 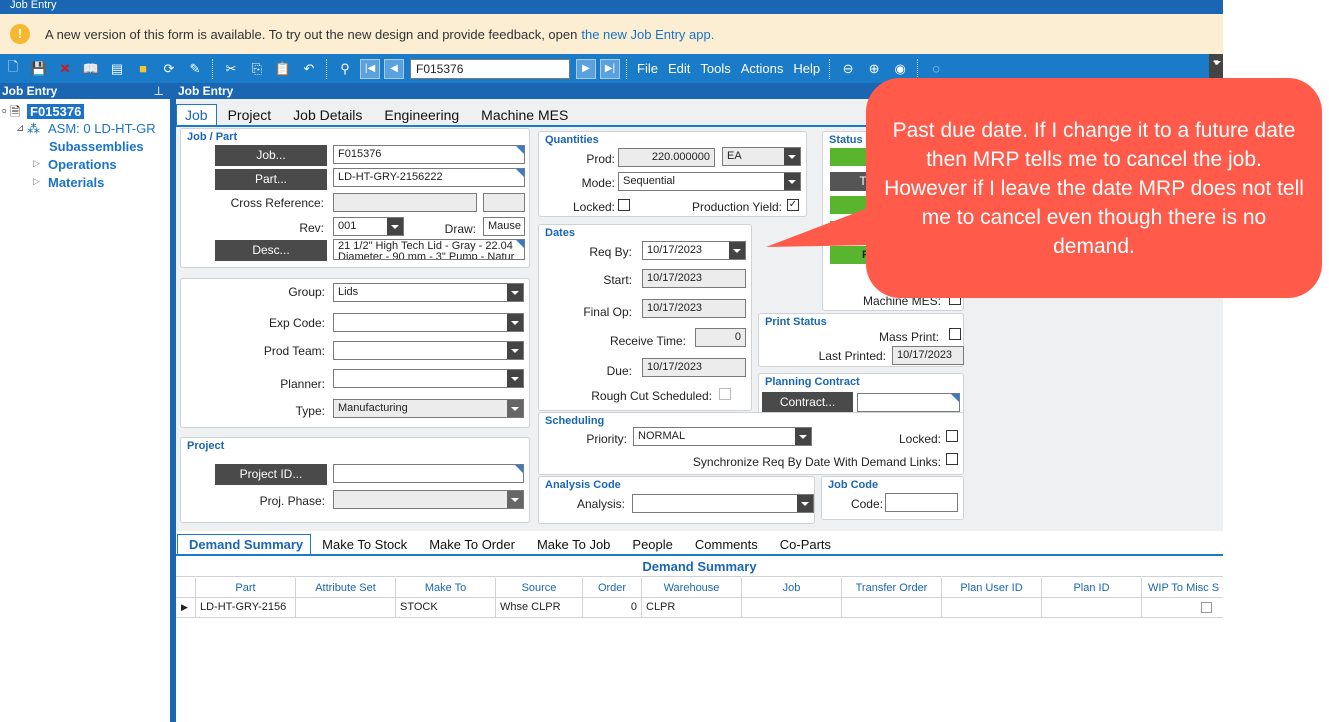 I want to click on save-icon: 💾, so click(x=39, y=69).